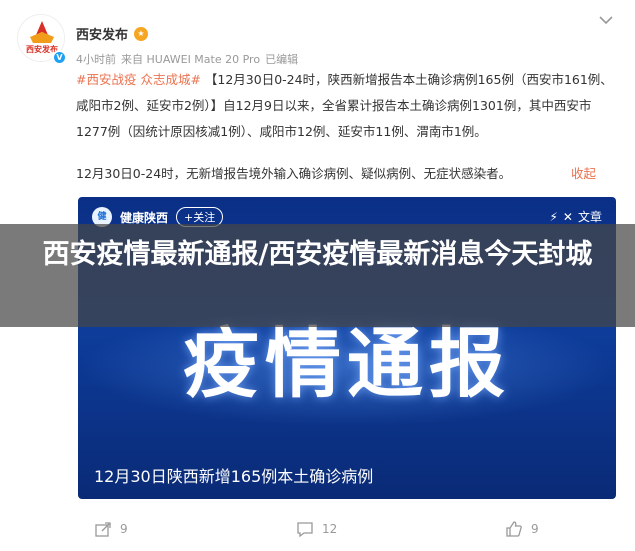  I want to click on author-name: 西安发布, so click(102, 33).